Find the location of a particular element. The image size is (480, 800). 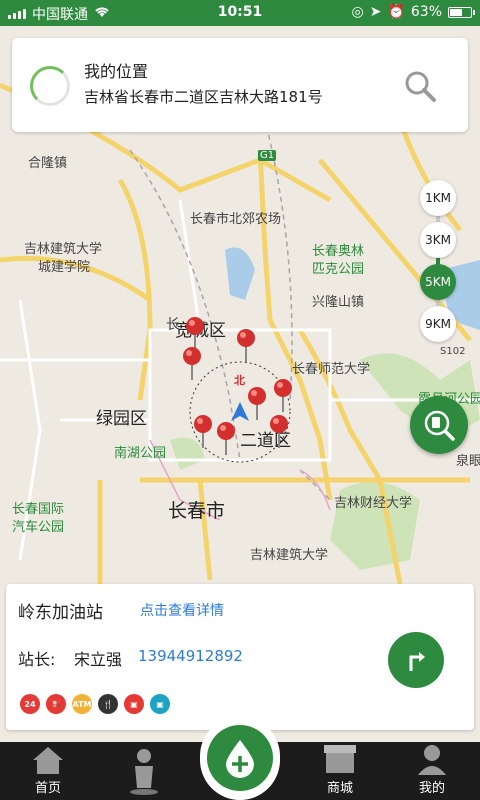

lock-rotation-icon: ◎ is located at coordinates (357, 12).